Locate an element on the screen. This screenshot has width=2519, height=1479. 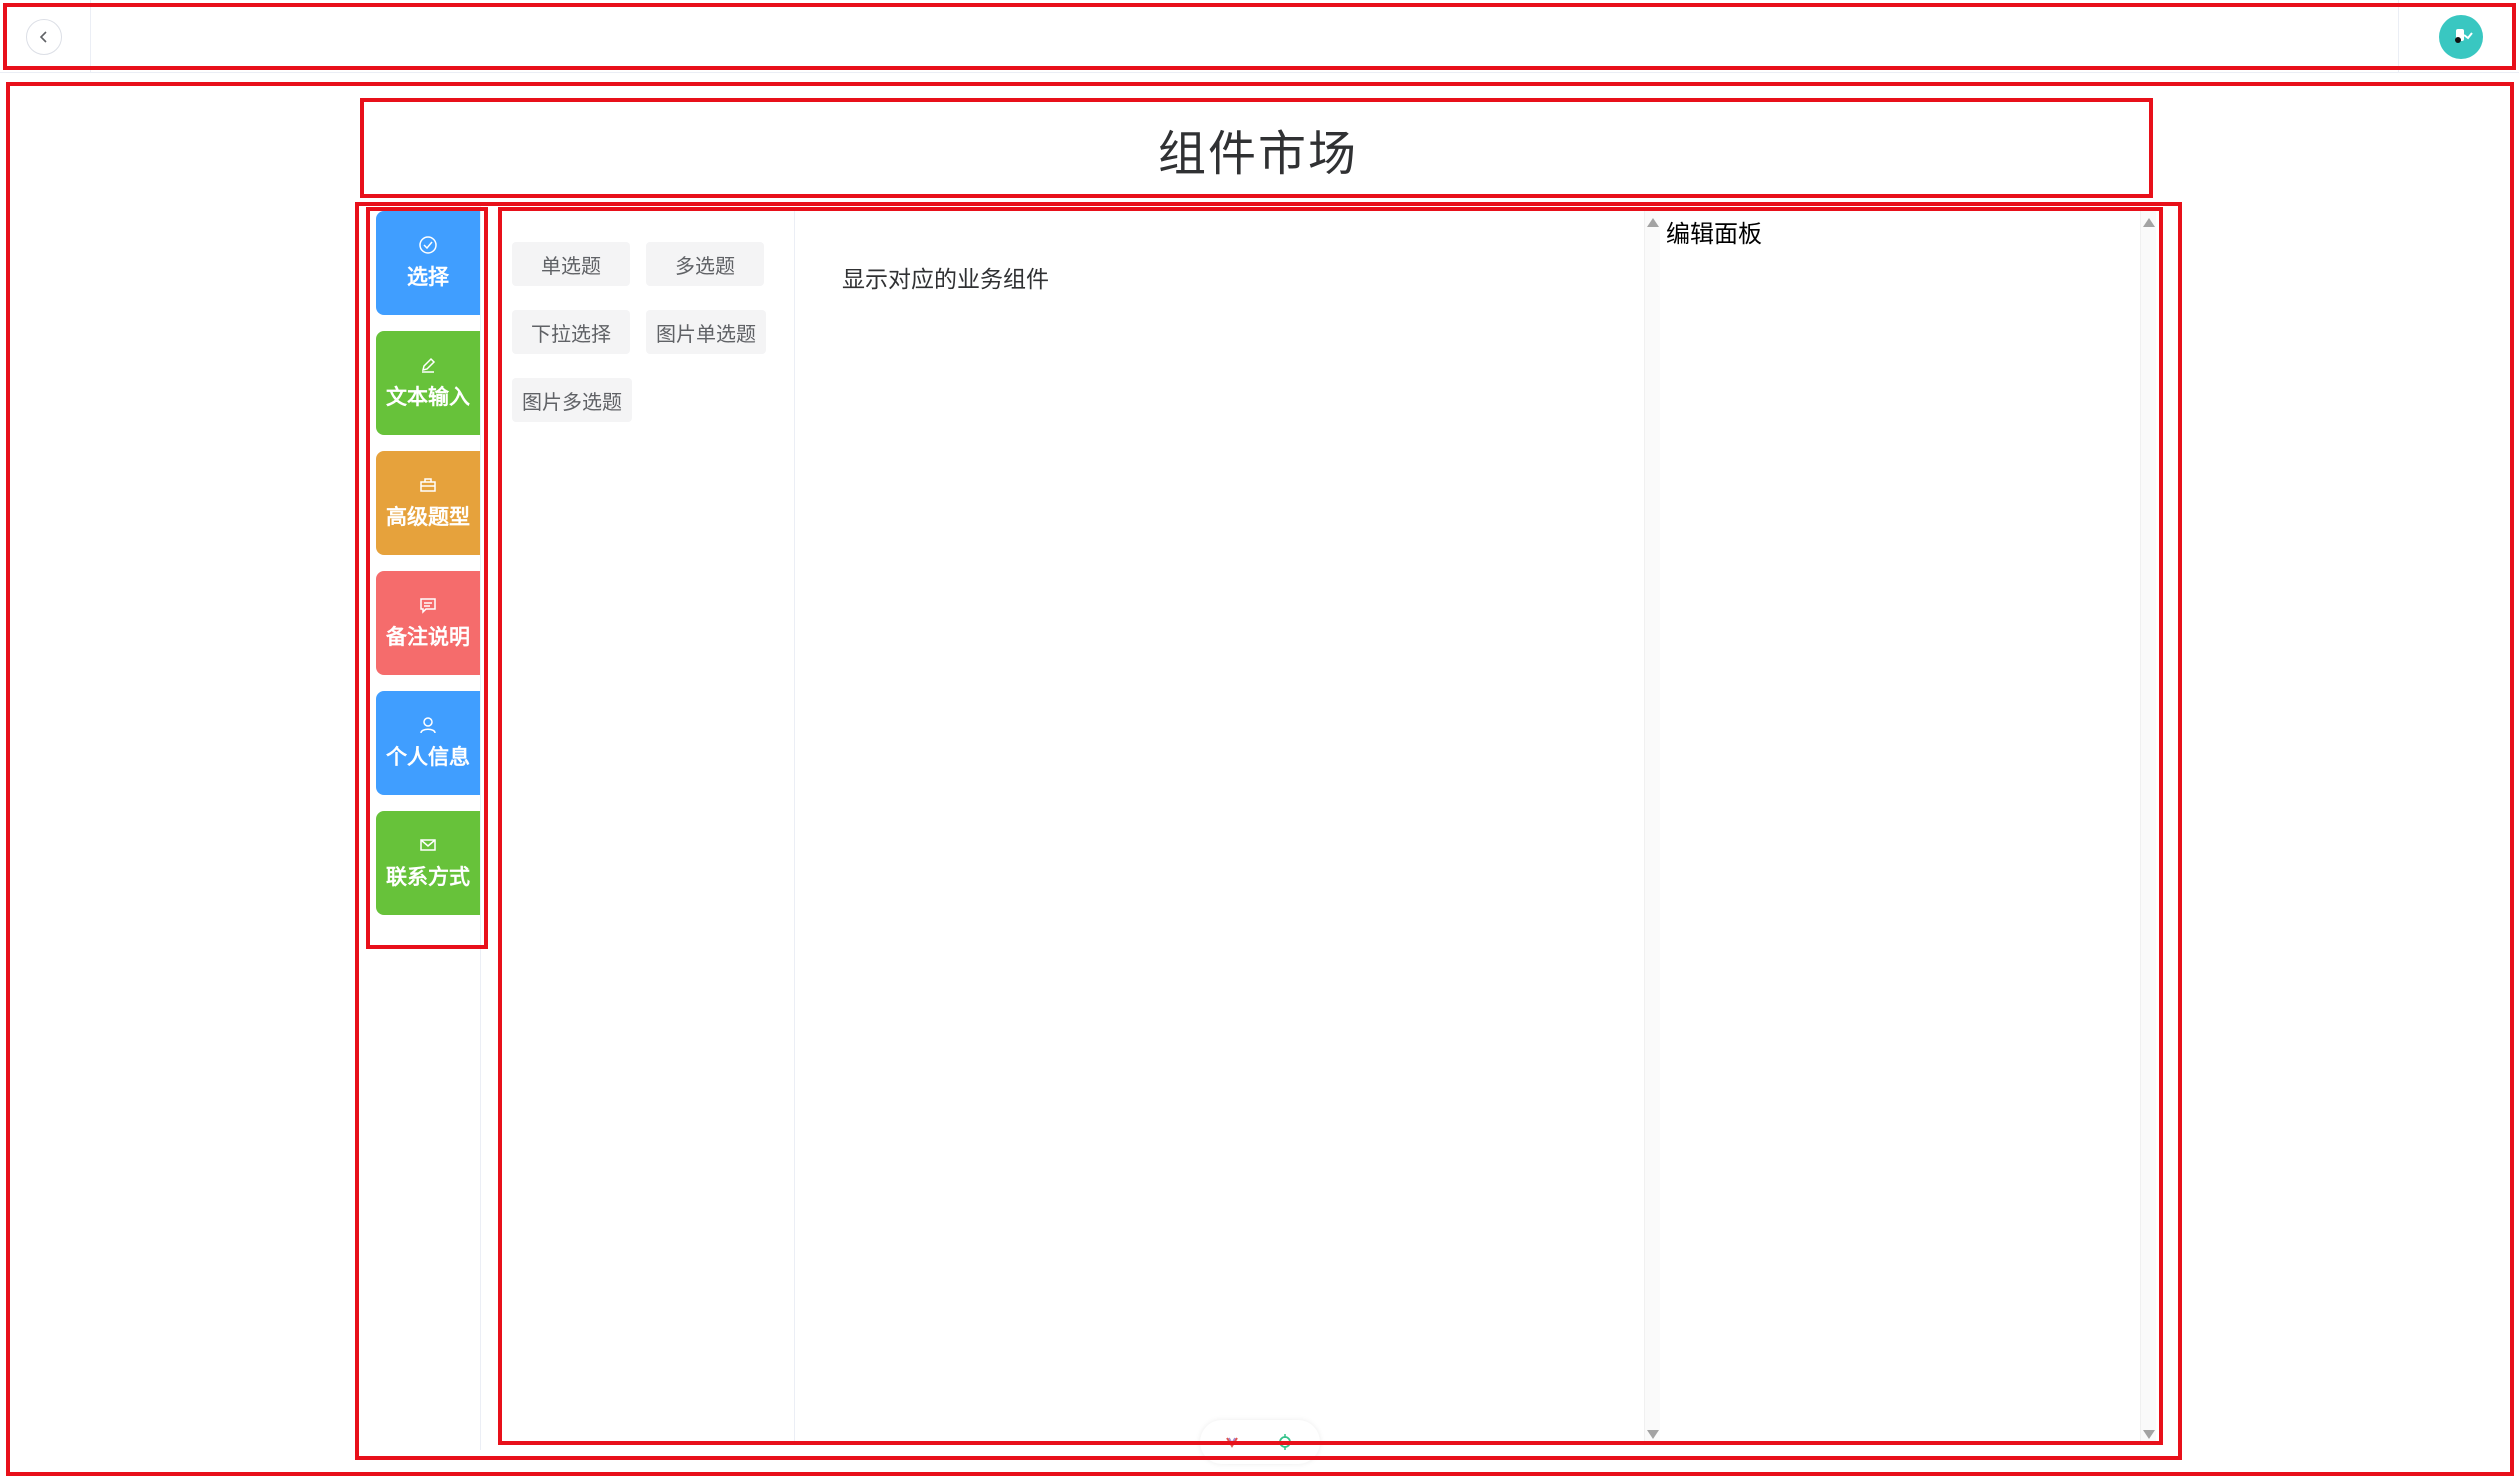
edit-panel-title: 编辑面板 is located at coordinates (1714, 234).